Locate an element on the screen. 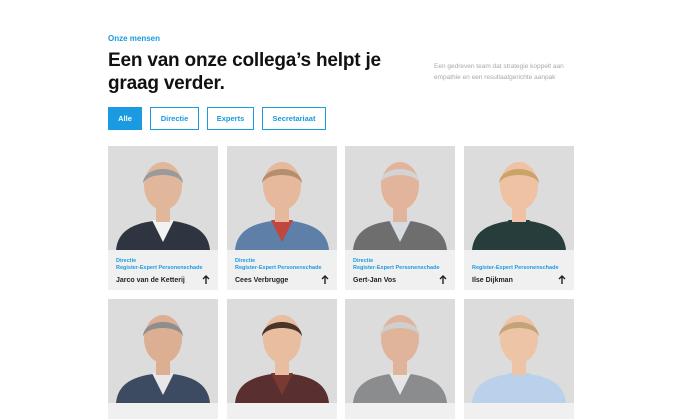 The height and width of the screenshot is (419, 682). person-name: Gert-Jan Vos is located at coordinates (375, 280).